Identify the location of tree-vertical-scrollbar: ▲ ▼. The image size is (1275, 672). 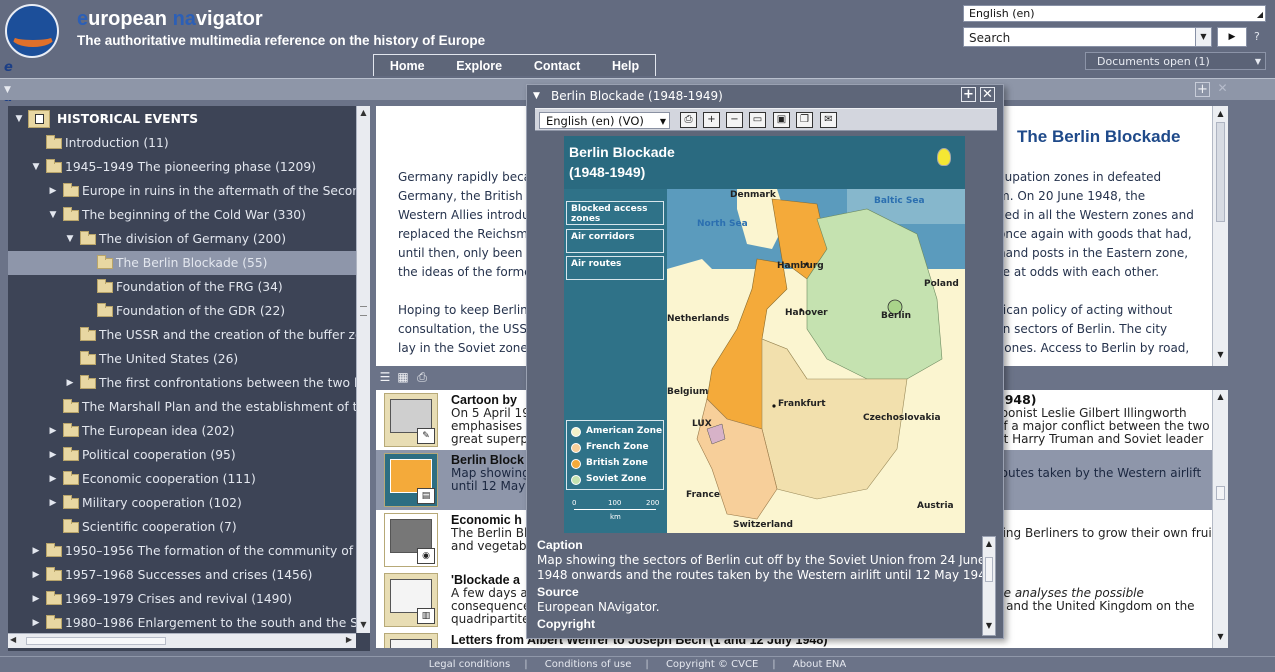
(363, 369).